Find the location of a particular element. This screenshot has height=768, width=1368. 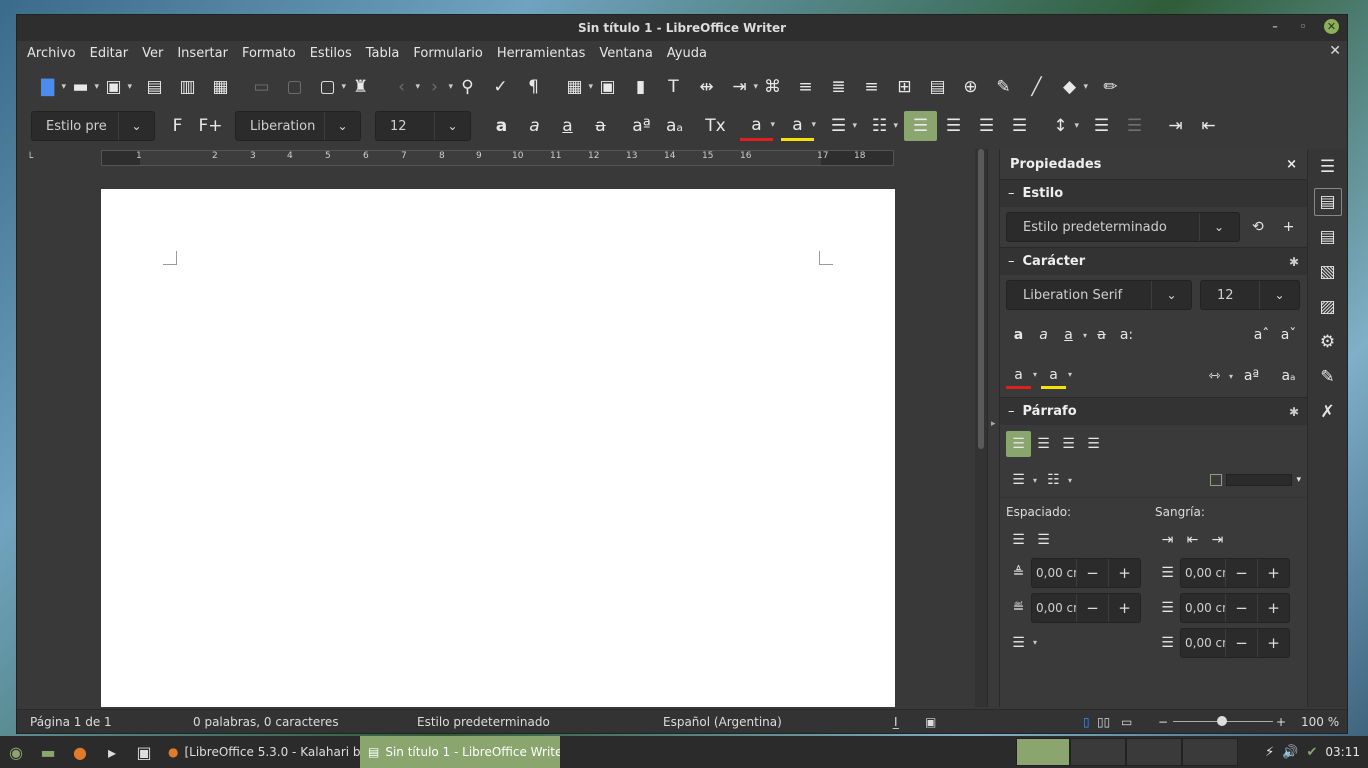

increase-paragraph-spacing-icon: ☰ is located at coordinates (1101, 126).